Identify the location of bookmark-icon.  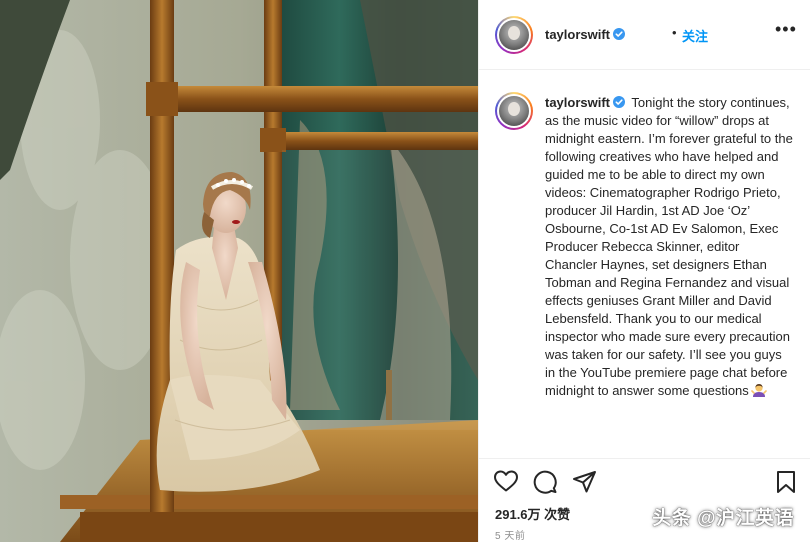
(786, 482).